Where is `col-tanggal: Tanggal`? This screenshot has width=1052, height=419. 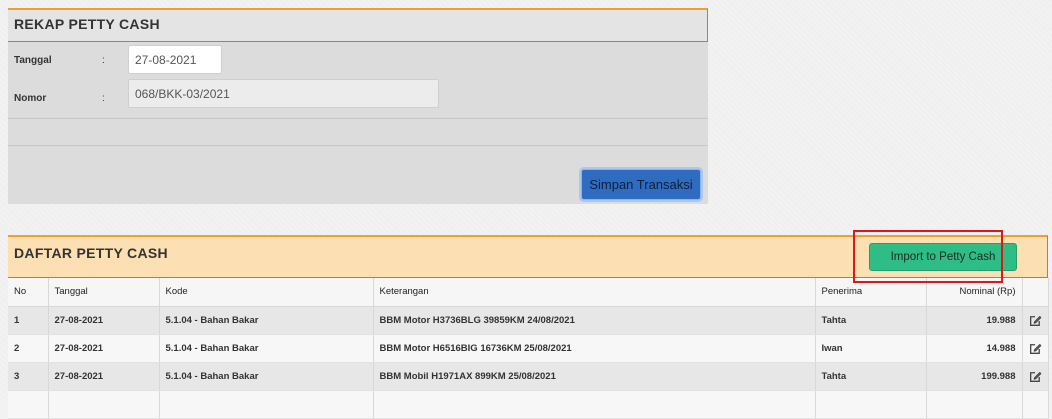
col-tanggal: Tanggal is located at coordinates (104, 292).